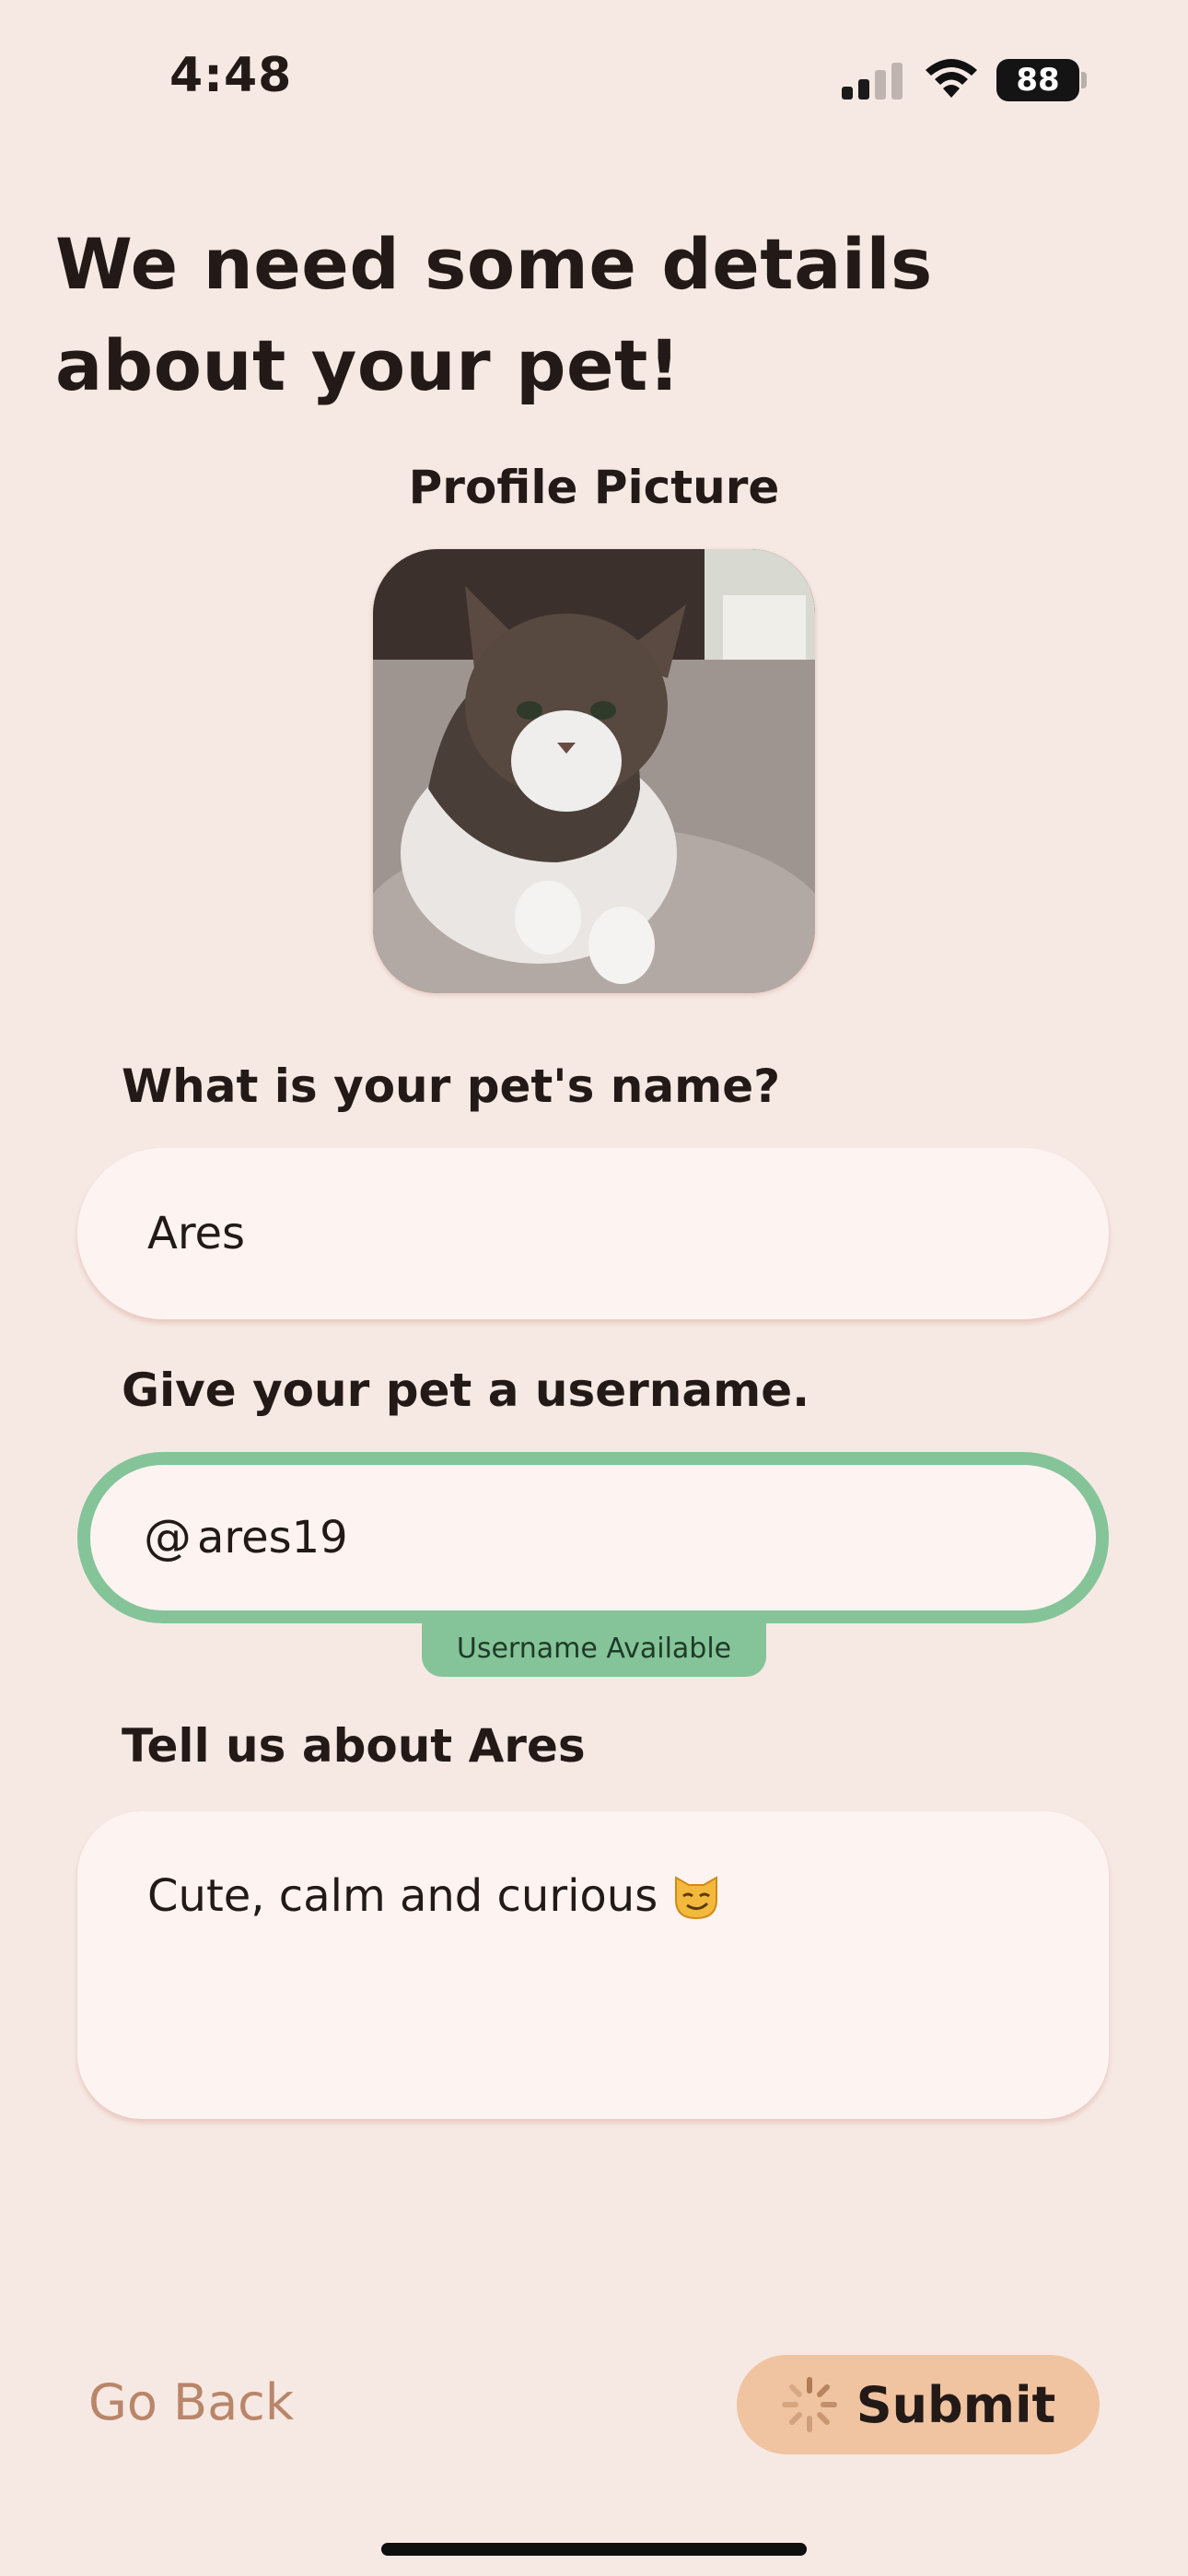  I want to click on pet-name-input: Ares, so click(593, 1233).